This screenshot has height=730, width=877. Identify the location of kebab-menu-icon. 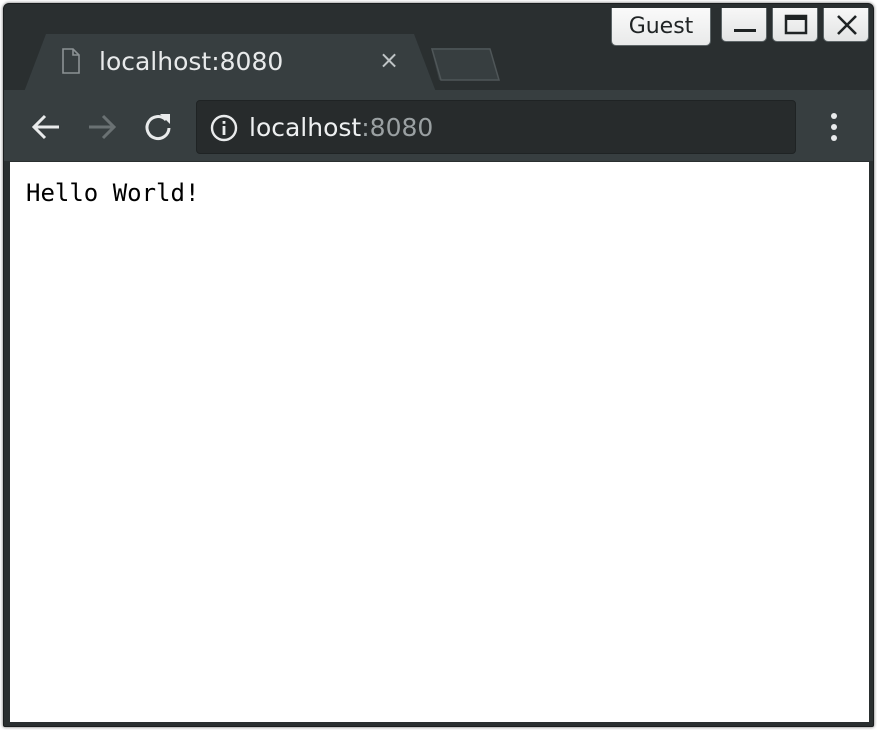
(834, 127).